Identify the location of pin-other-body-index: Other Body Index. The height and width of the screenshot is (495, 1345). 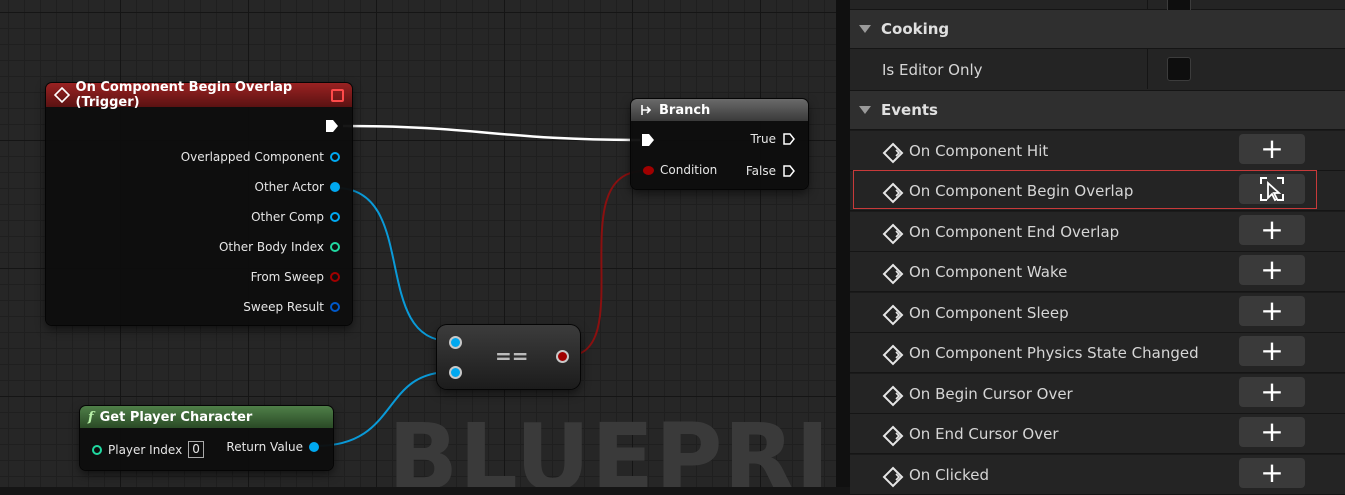
(279, 247).